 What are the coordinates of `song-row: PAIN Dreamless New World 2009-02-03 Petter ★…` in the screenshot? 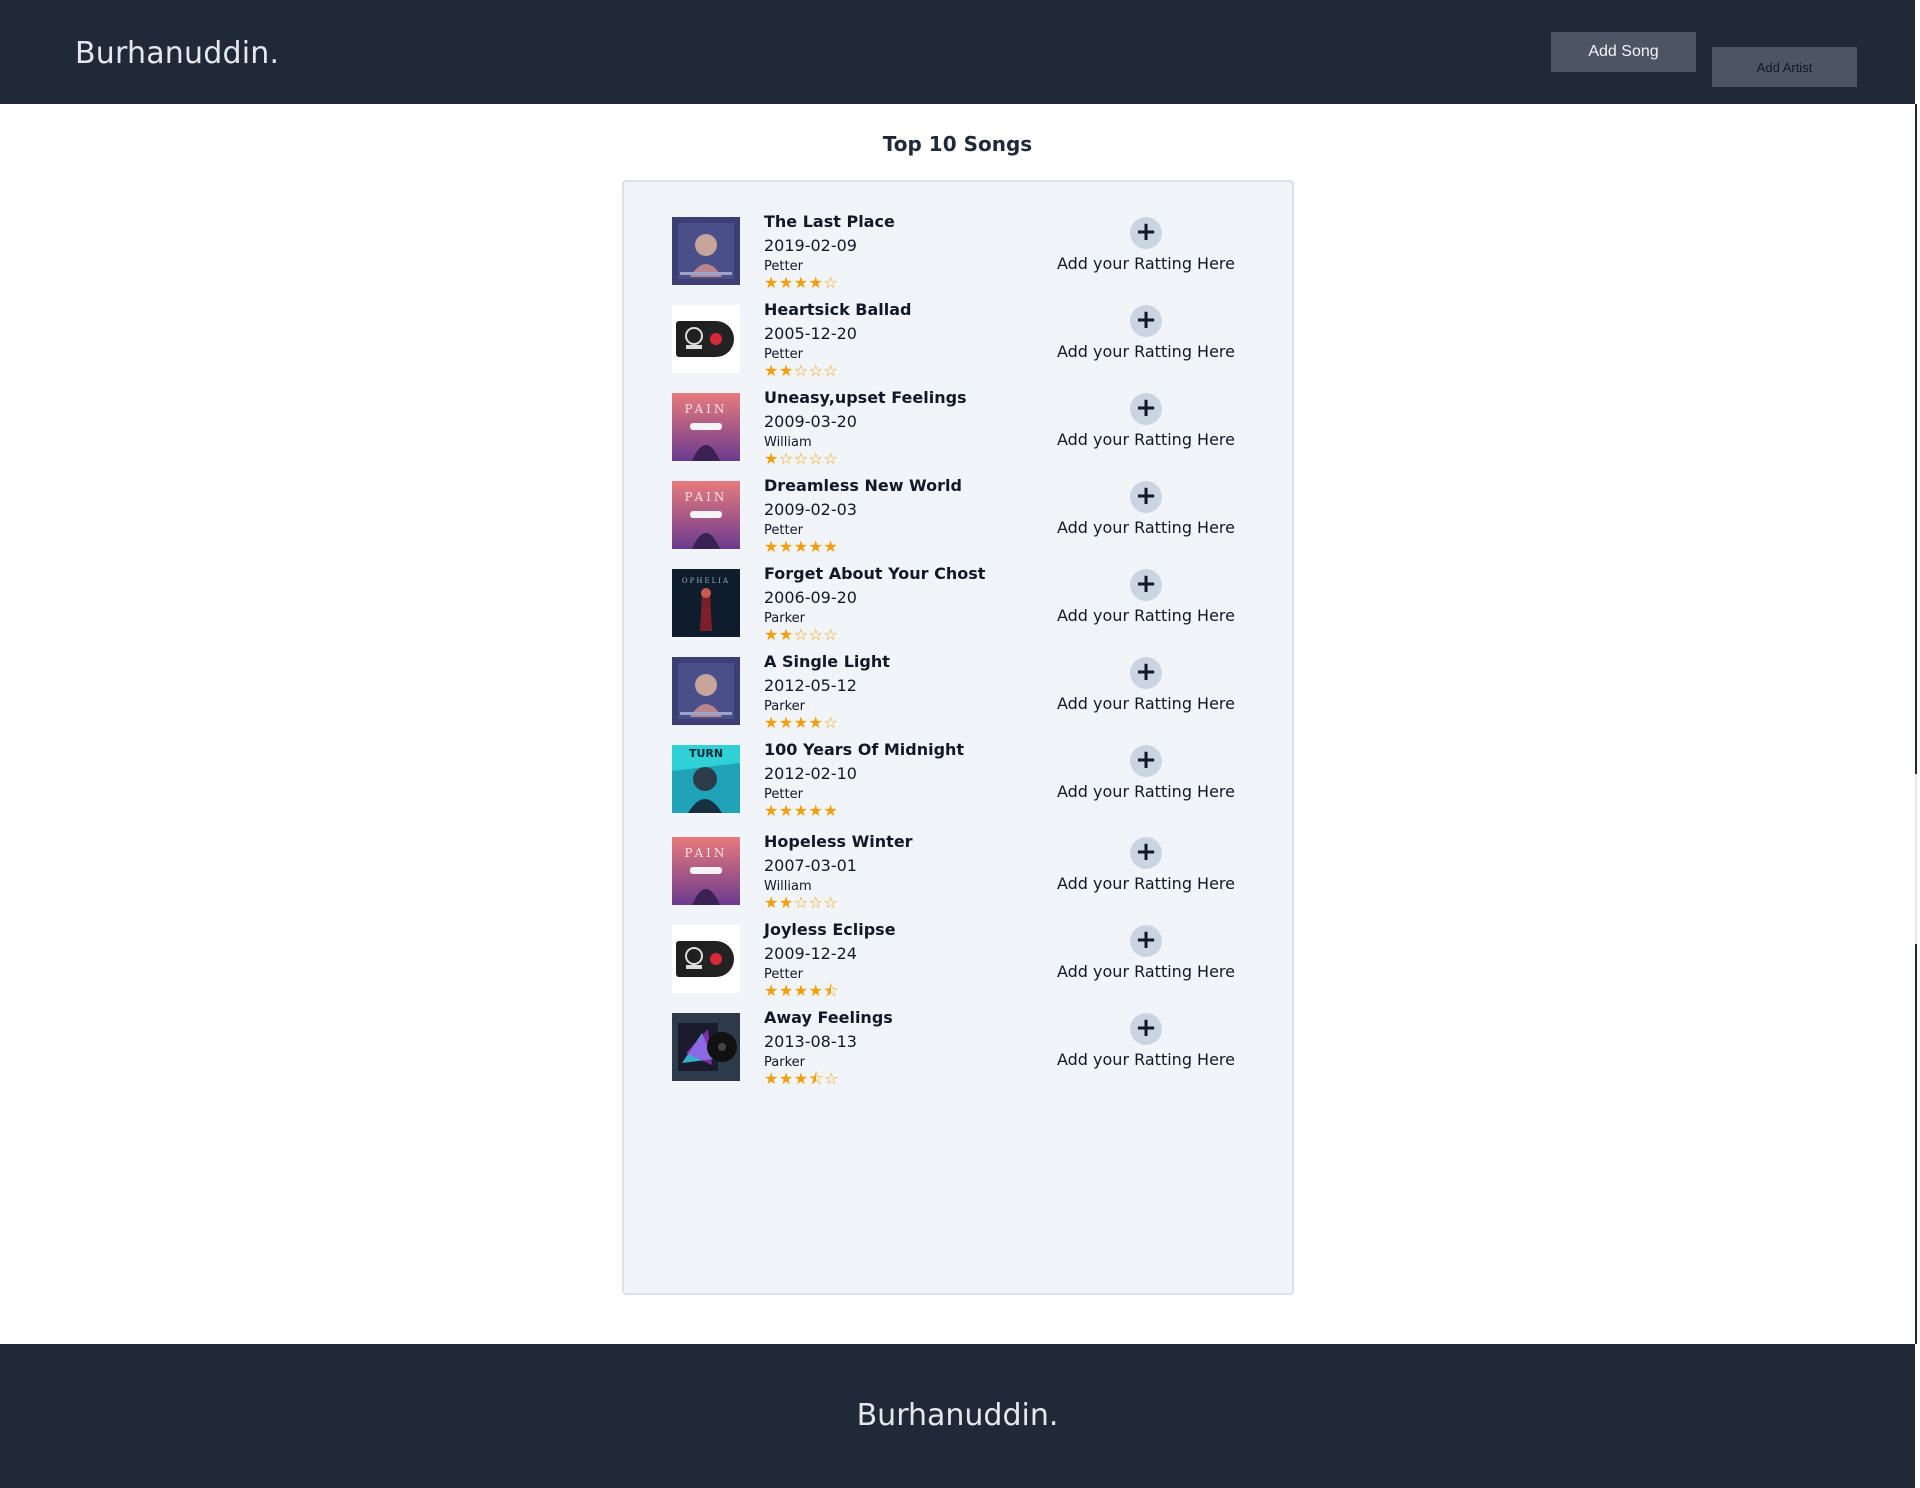 It's located at (967, 516).